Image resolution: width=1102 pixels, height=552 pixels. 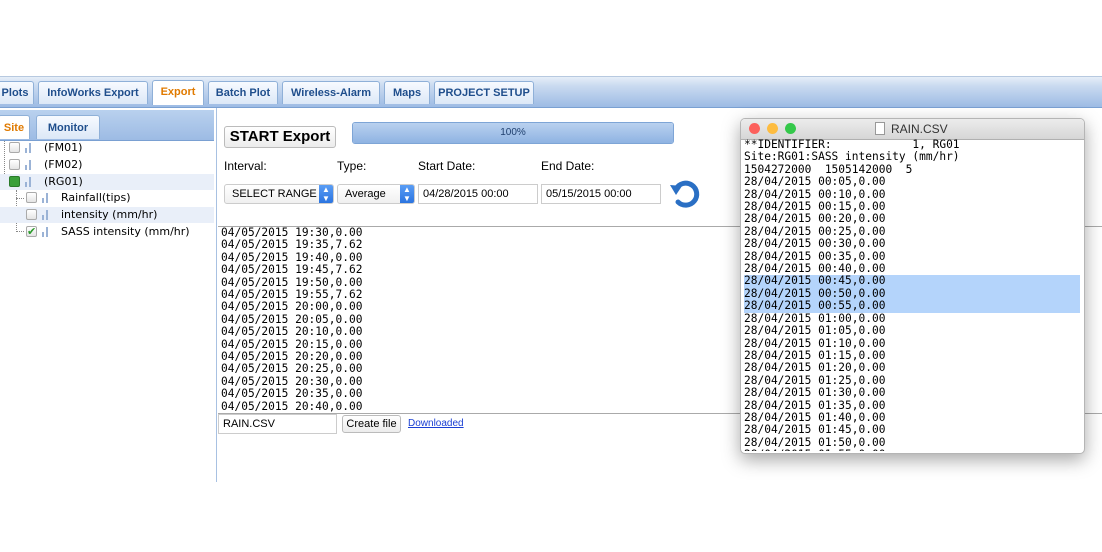 What do you see at coordinates (790, 128) in the screenshot?
I see `zoom-window-button` at bounding box center [790, 128].